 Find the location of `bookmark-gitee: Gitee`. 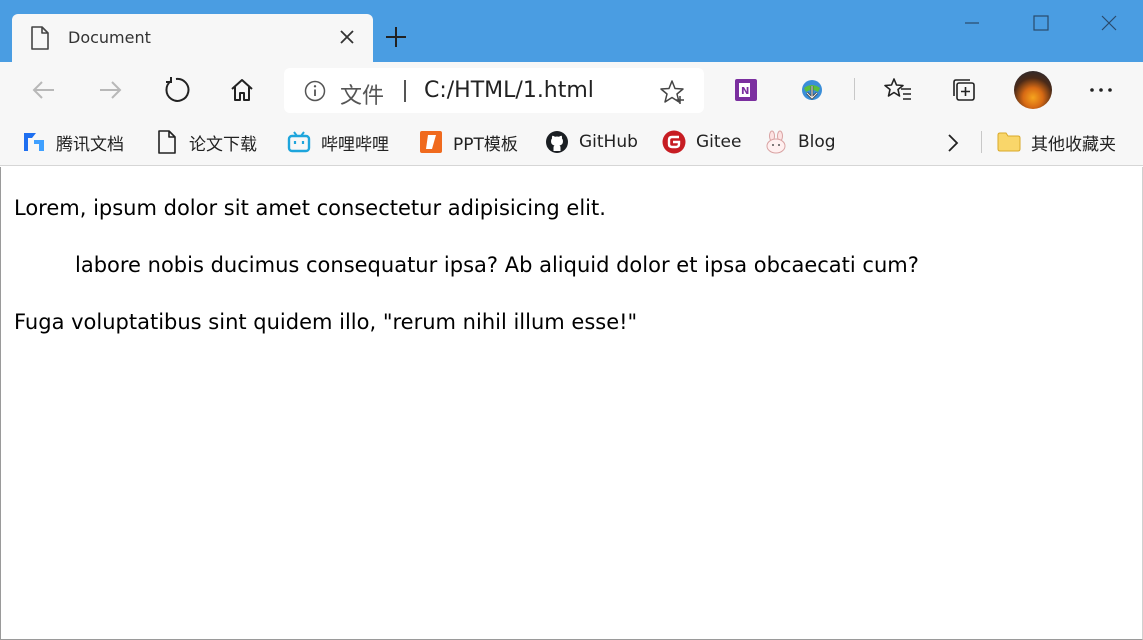

bookmark-gitee: Gitee is located at coordinates (701, 142).